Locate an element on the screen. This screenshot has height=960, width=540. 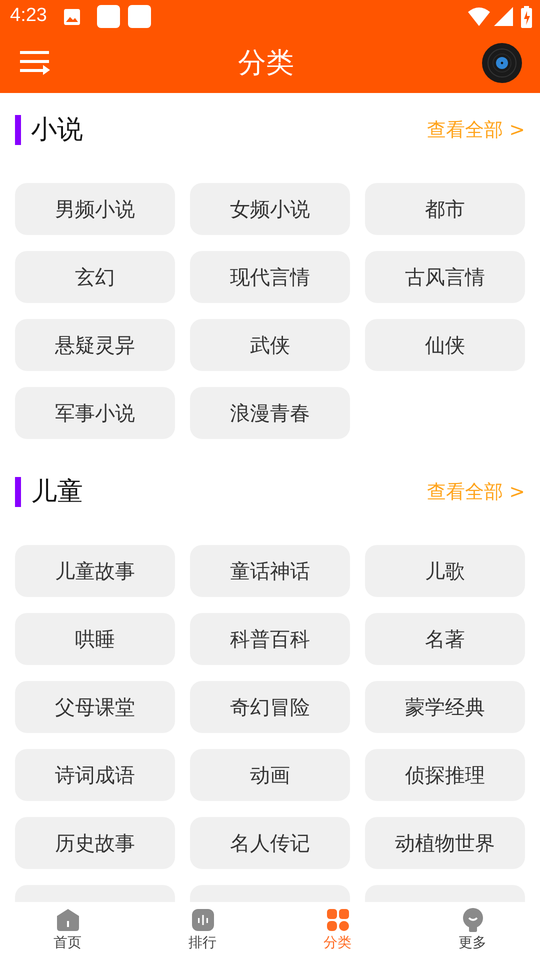
category-chip: 童话神话 is located at coordinates (270, 571).